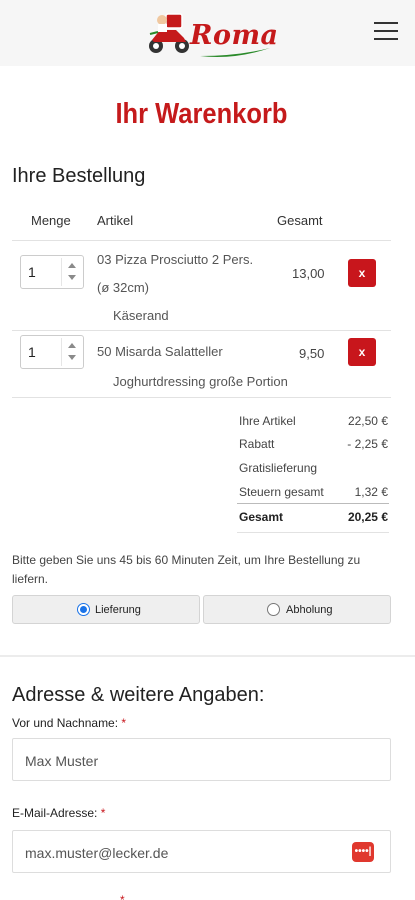 The image size is (415, 900). What do you see at coordinates (68, 896) in the screenshot?
I see `next-field-label-partial: *` at bounding box center [68, 896].